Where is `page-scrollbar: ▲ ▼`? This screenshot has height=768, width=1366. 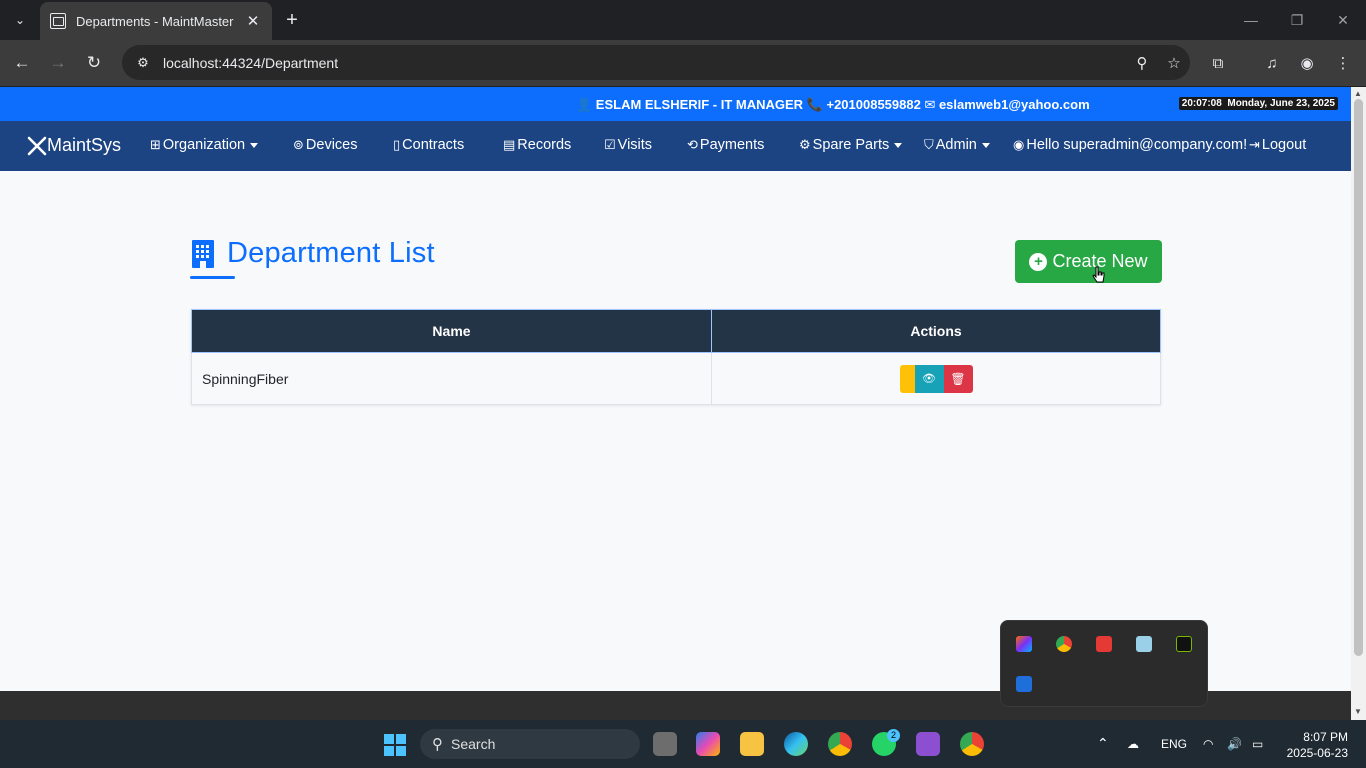 page-scrollbar: ▲ ▼ is located at coordinates (1358, 403).